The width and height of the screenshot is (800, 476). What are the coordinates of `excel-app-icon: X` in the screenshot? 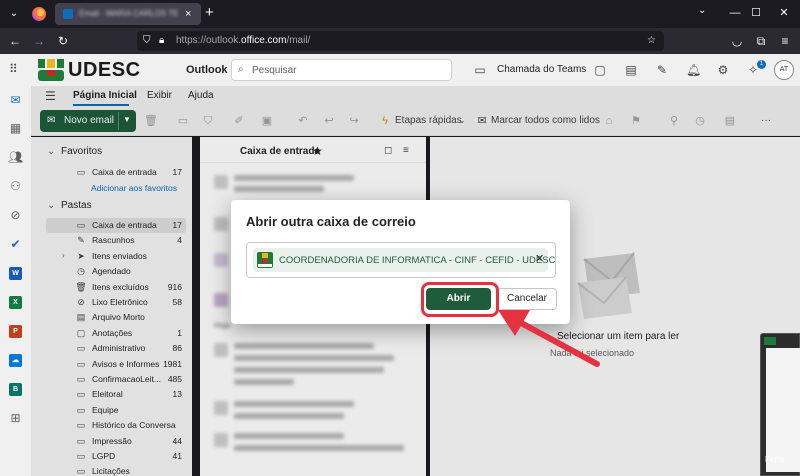 It's located at (15, 302).